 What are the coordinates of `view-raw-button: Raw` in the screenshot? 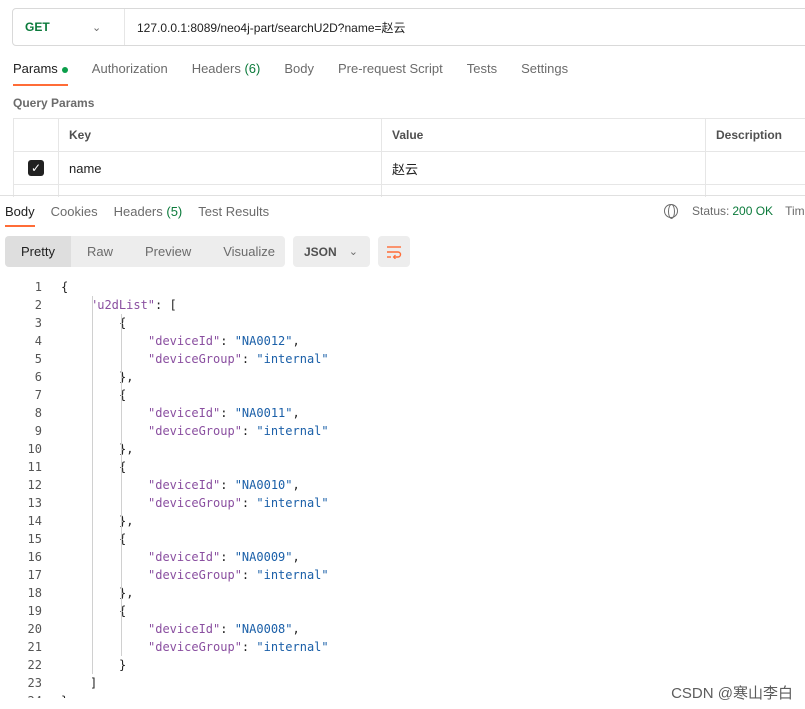 It's located at (100, 251).